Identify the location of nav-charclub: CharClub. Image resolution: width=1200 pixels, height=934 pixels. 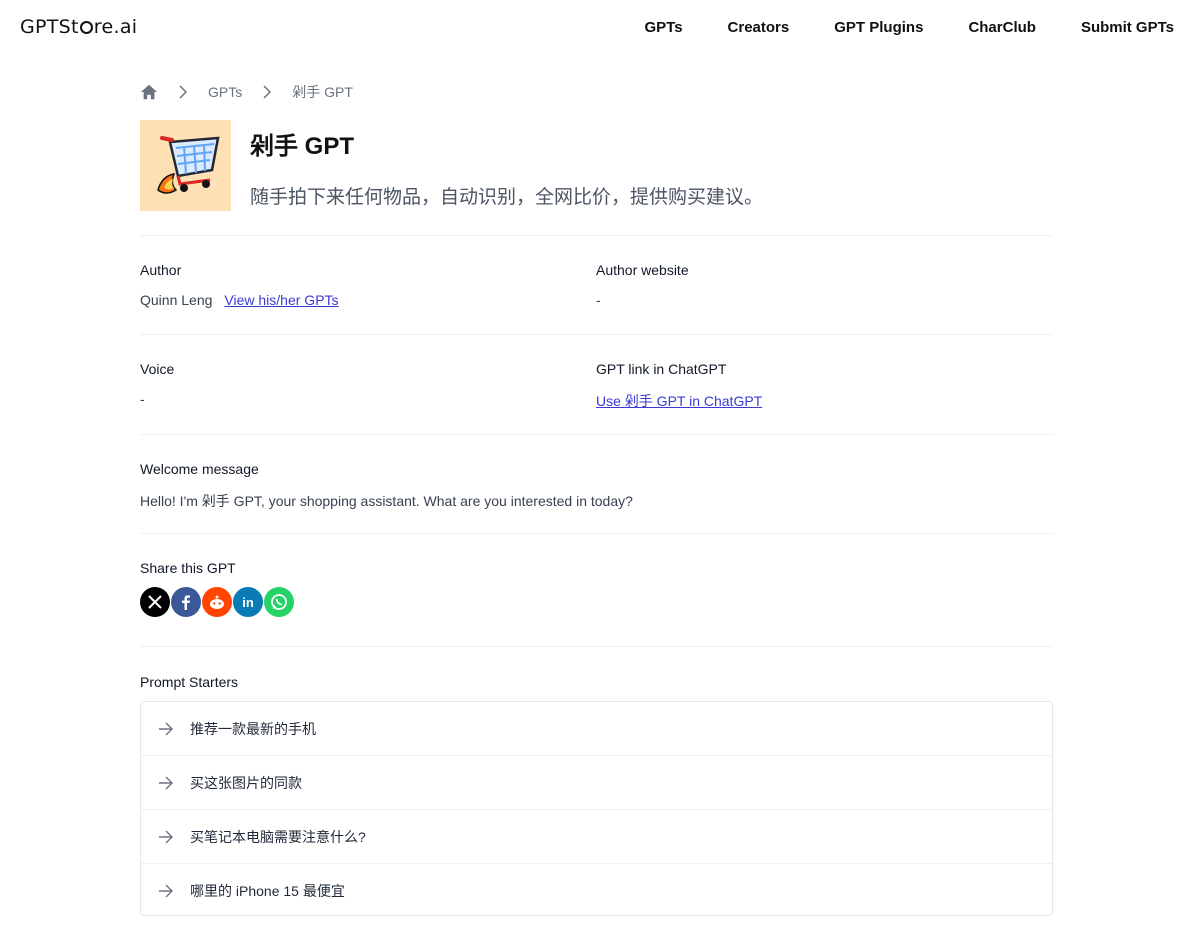
(1002, 27).